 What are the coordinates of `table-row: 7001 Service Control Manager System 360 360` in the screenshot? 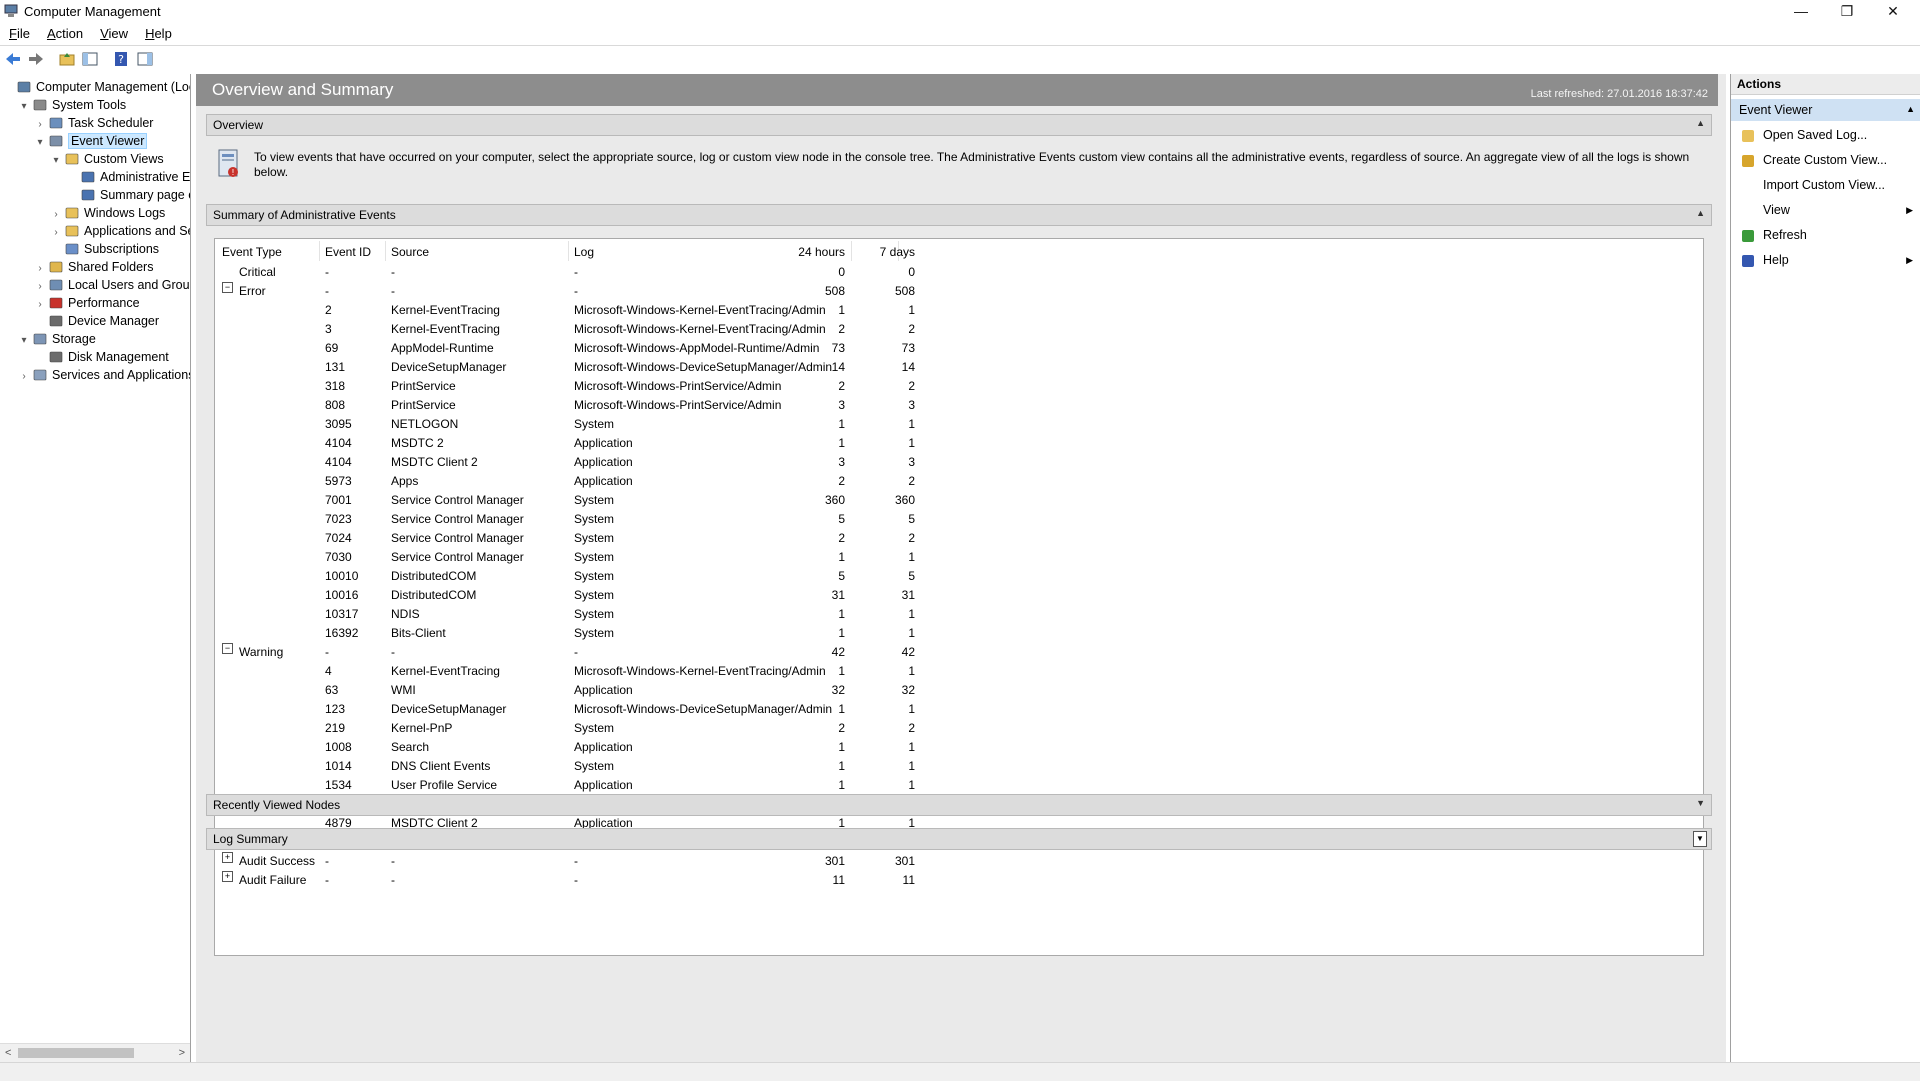 It's located at (645, 500).